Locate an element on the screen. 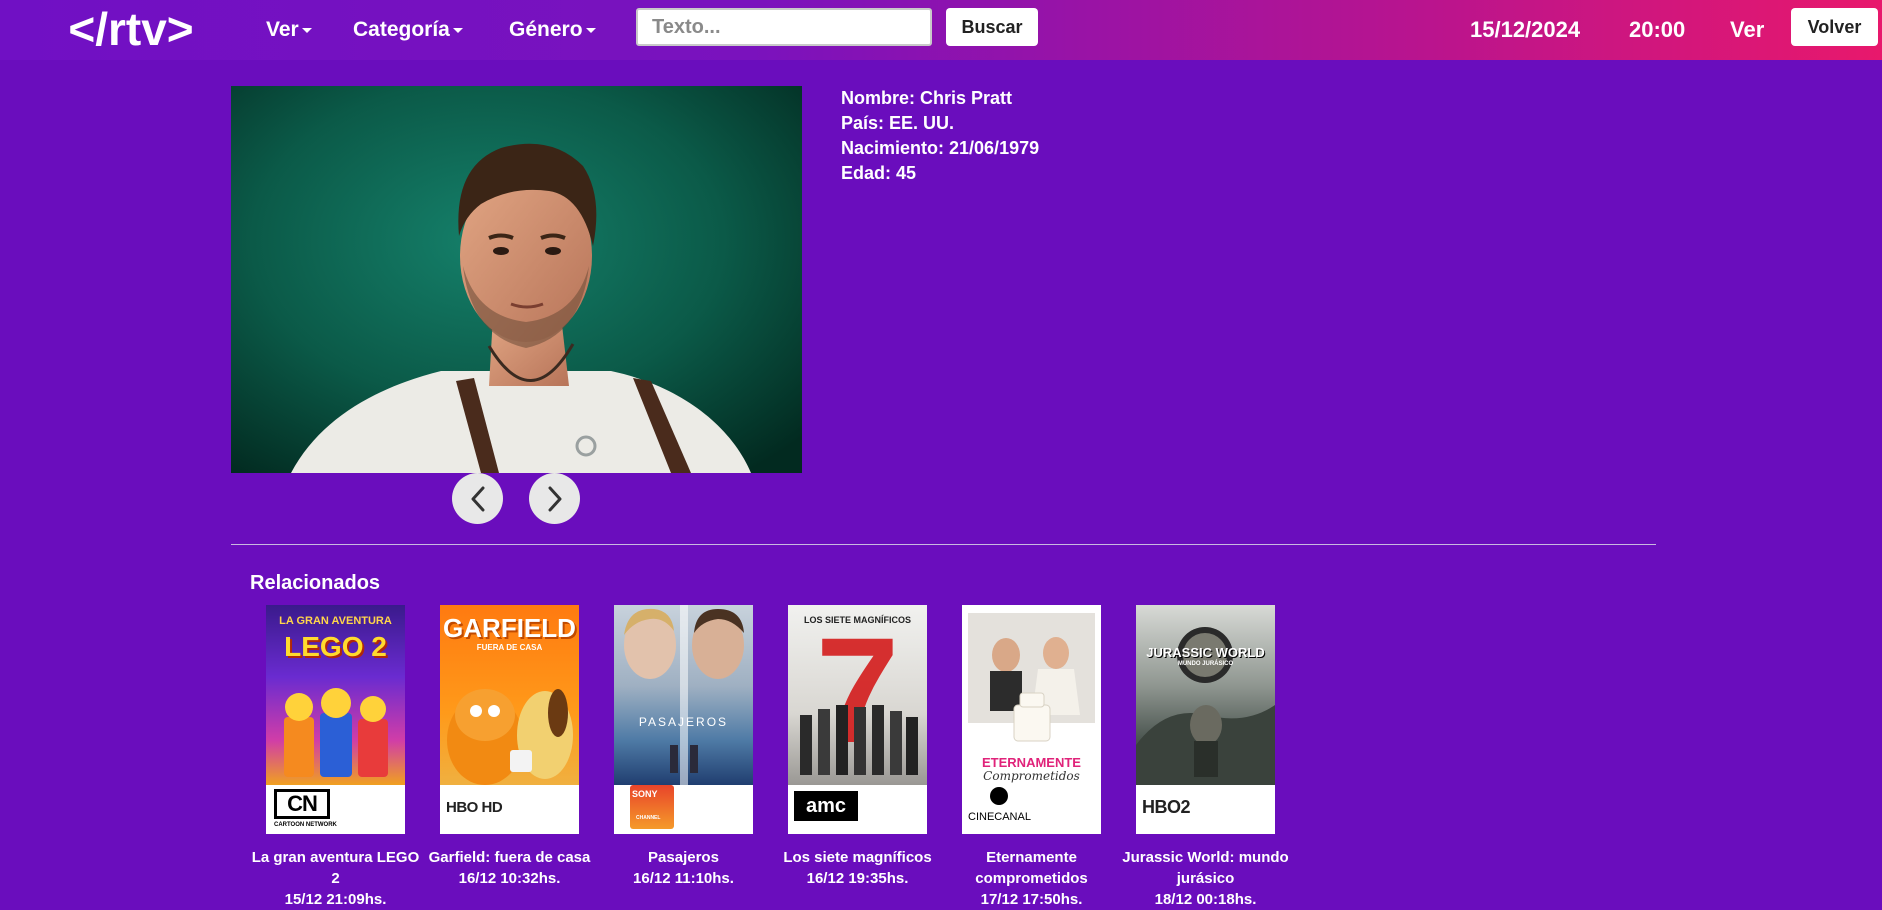 This screenshot has width=1882, height=910. movie-time: 18/12 00:18hs. is located at coordinates (1205, 899).